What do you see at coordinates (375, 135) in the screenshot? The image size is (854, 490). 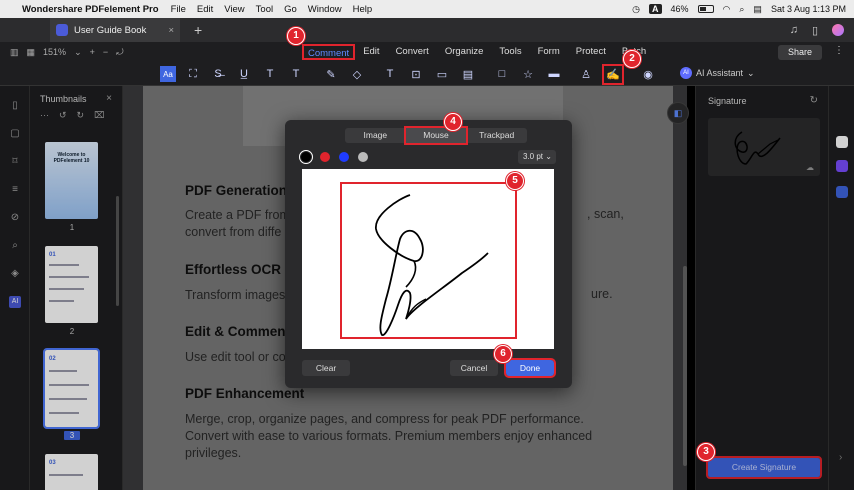 I see `tab-image: Image` at bounding box center [375, 135].